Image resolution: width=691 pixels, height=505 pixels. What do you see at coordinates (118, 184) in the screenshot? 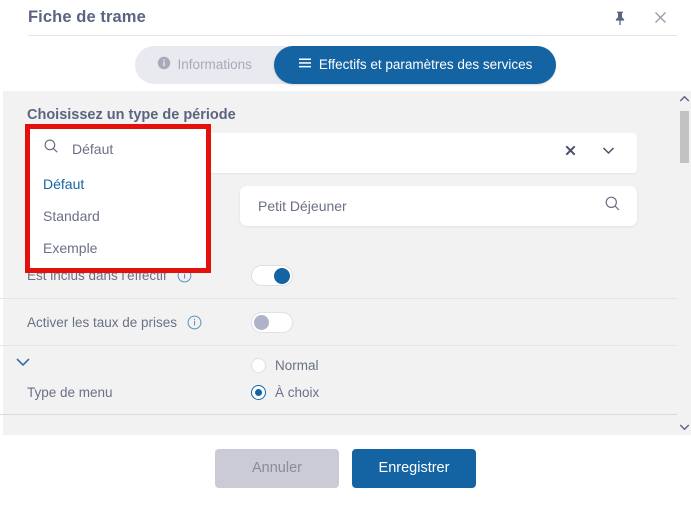
I see `dropdown-option-defaut: Défaut` at bounding box center [118, 184].